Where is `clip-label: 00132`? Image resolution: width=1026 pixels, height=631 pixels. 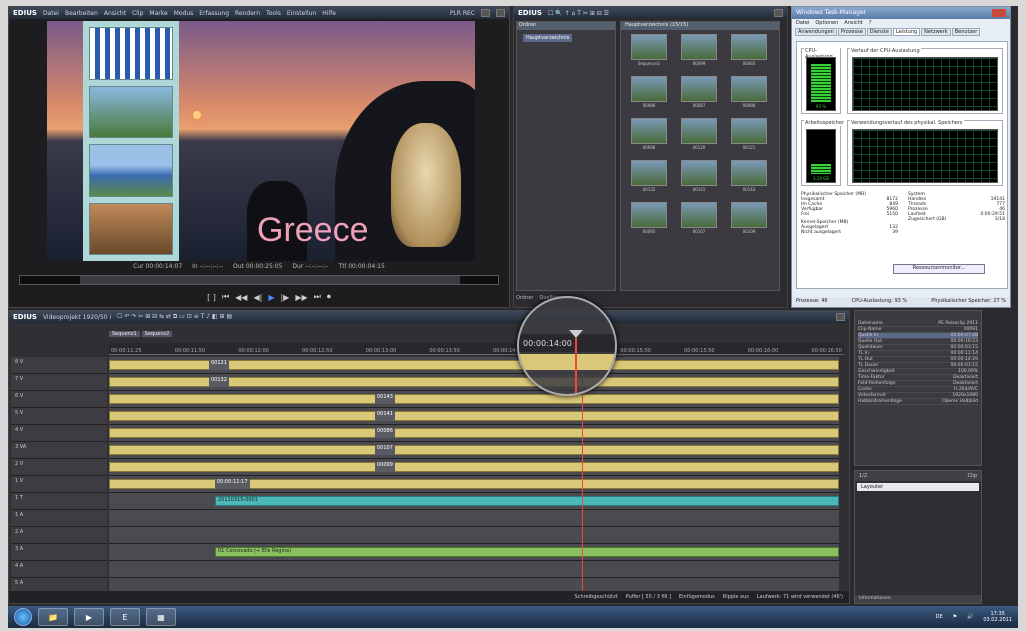 clip-label: 00132 is located at coordinates (219, 382).